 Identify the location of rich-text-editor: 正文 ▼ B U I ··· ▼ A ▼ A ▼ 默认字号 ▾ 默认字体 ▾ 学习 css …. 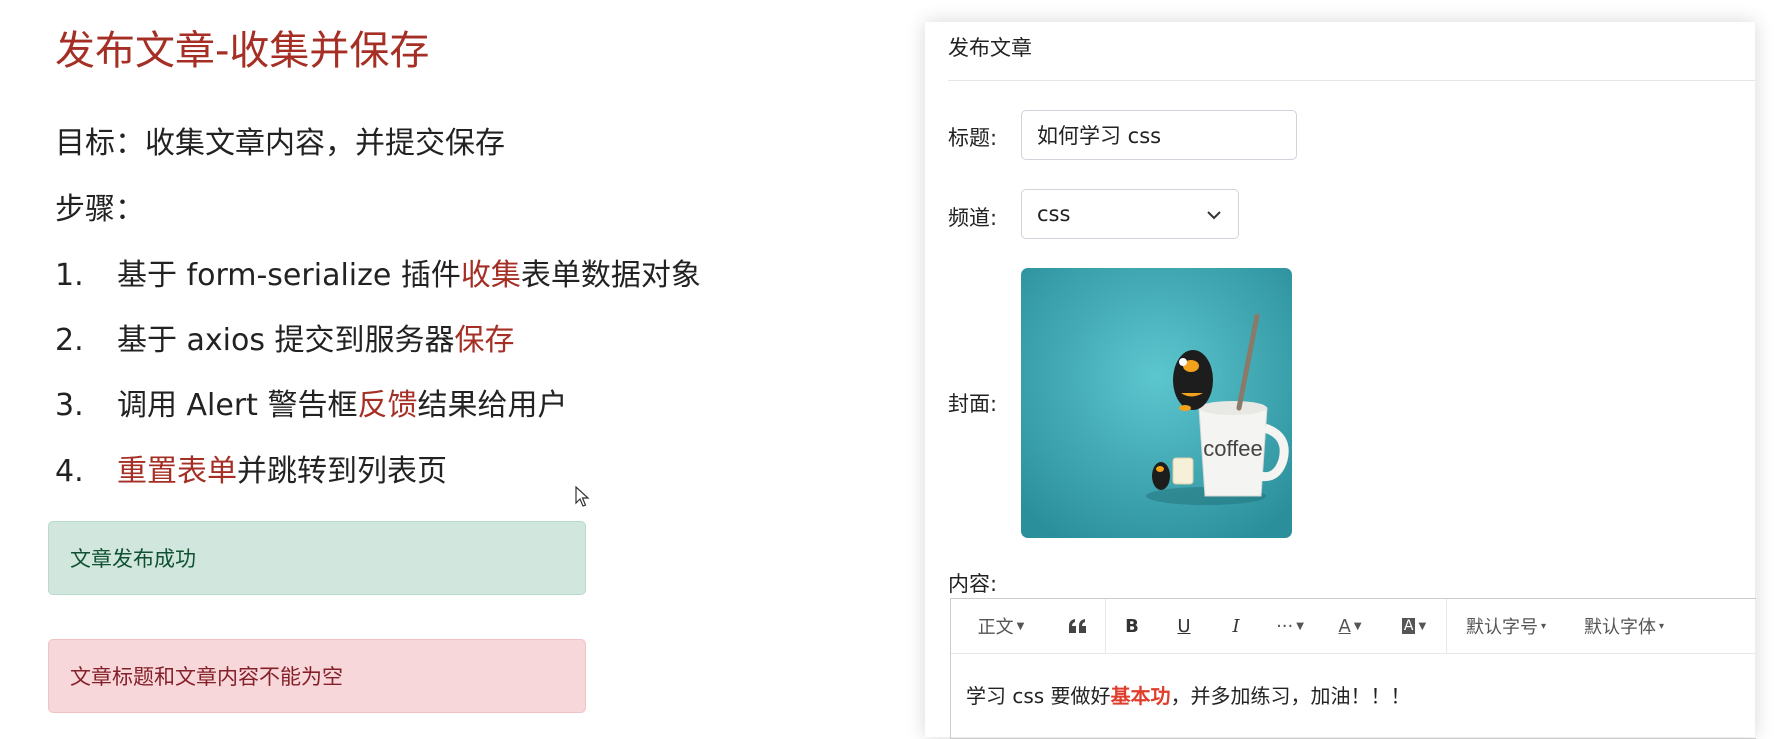
(1353, 668).